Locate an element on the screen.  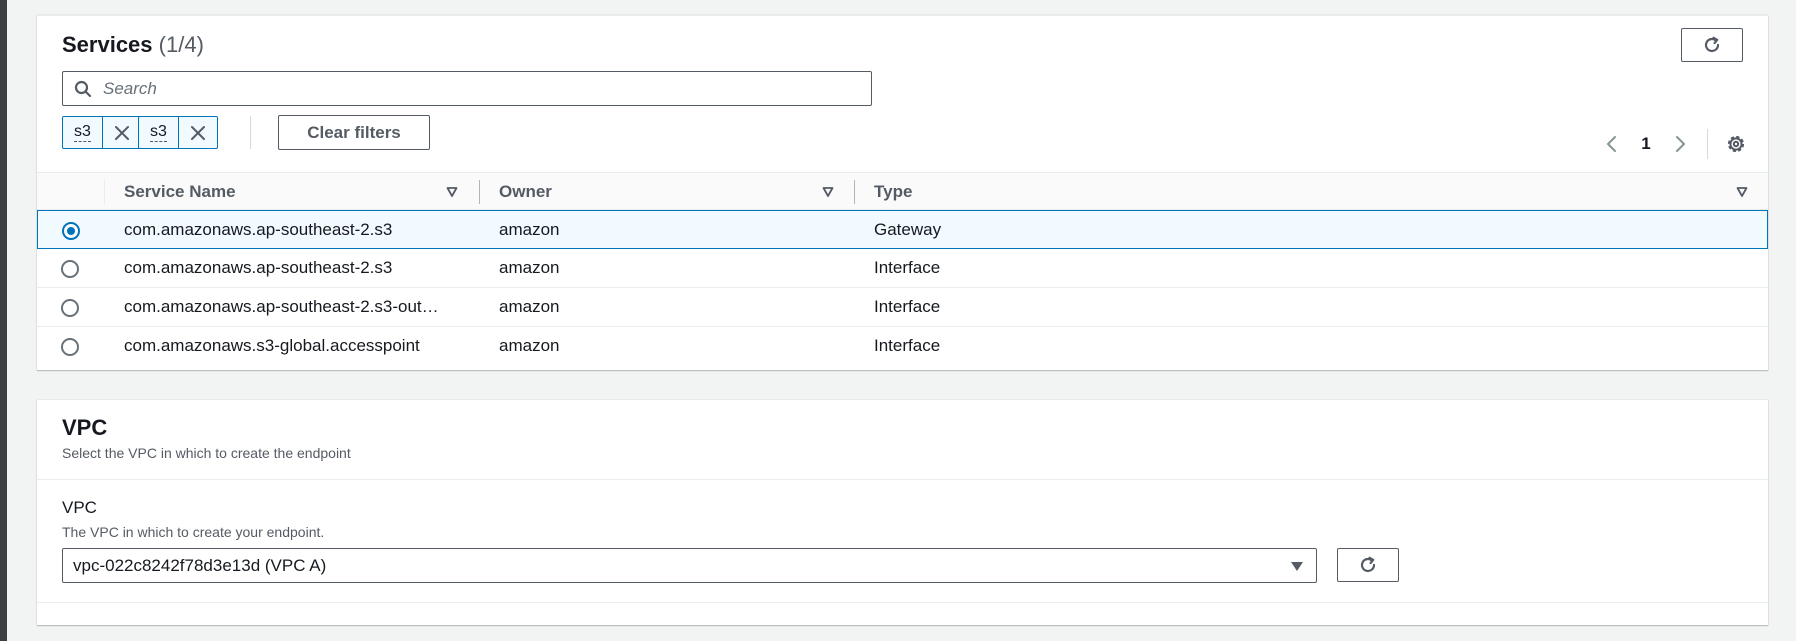
services-count: (1/4) is located at coordinates (181, 44).